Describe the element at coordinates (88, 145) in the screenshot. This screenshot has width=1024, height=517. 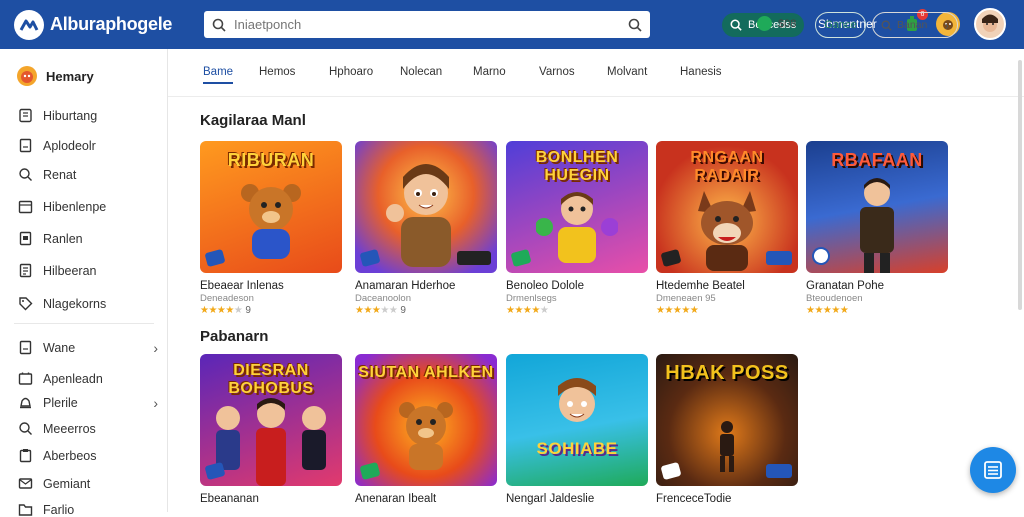
I see `sidebar-item-2: Aplodeolr` at that location.